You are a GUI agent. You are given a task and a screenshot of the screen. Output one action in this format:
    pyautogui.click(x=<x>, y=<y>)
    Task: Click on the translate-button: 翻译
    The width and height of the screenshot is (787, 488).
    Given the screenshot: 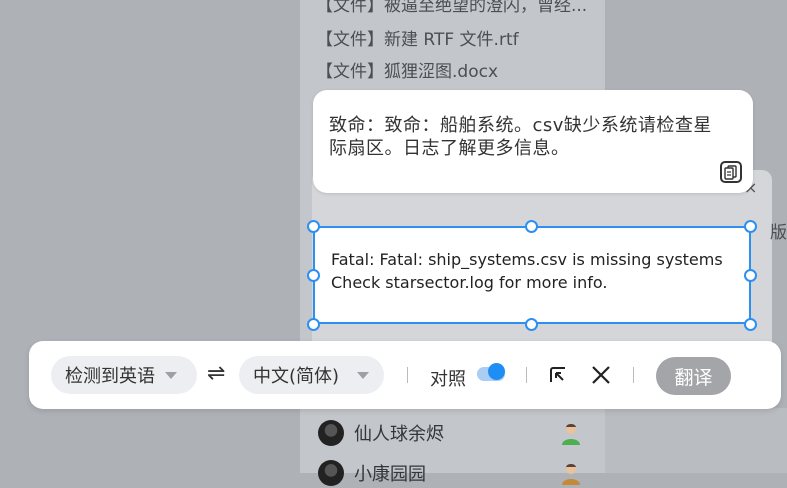 What is the action you would take?
    pyautogui.click(x=693, y=376)
    